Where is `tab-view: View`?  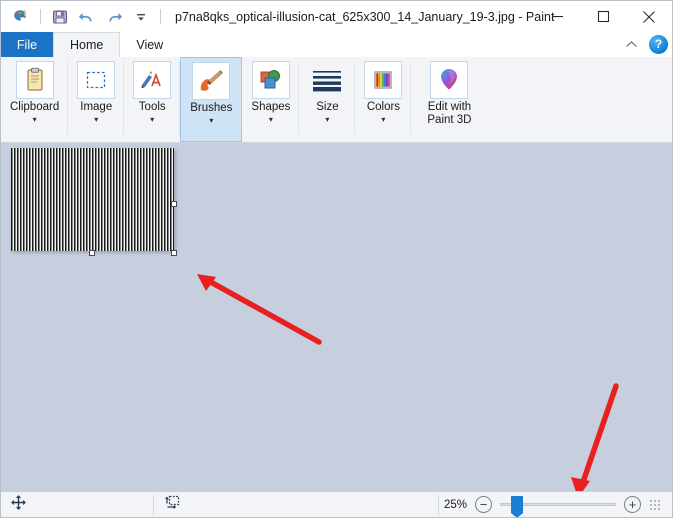 tab-view: View is located at coordinates (150, 44).